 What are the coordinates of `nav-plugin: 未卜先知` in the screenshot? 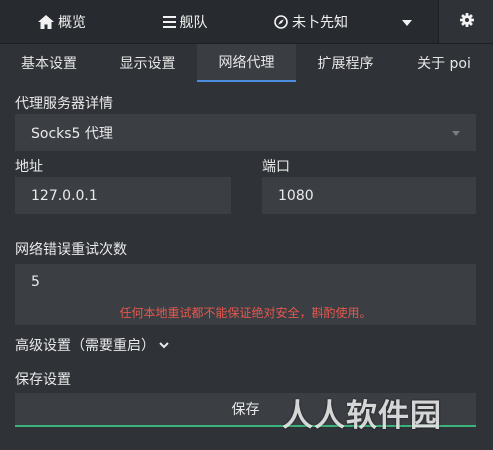 It's located at (311, 21).